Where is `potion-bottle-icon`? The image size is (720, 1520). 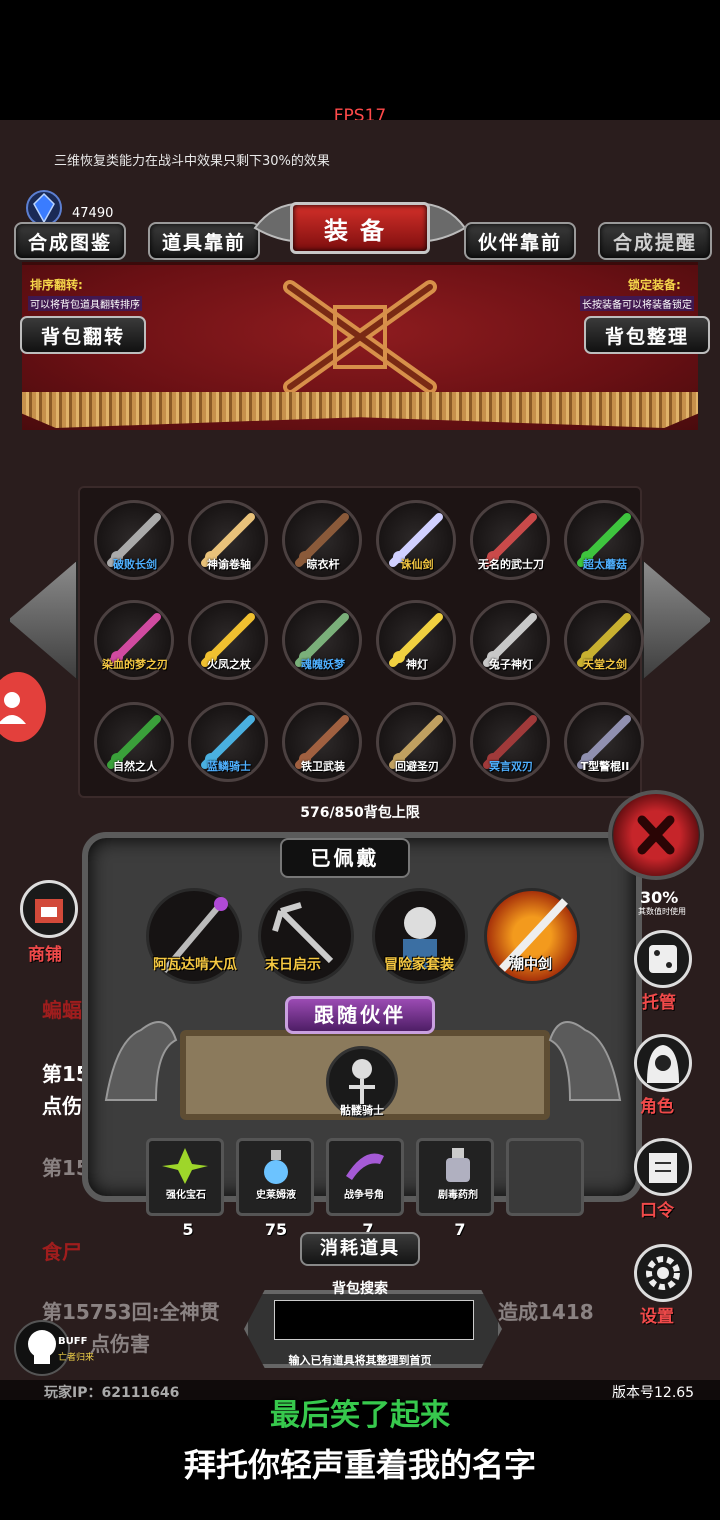
potion-bottle-icon is located at coordinates (276, 1167).